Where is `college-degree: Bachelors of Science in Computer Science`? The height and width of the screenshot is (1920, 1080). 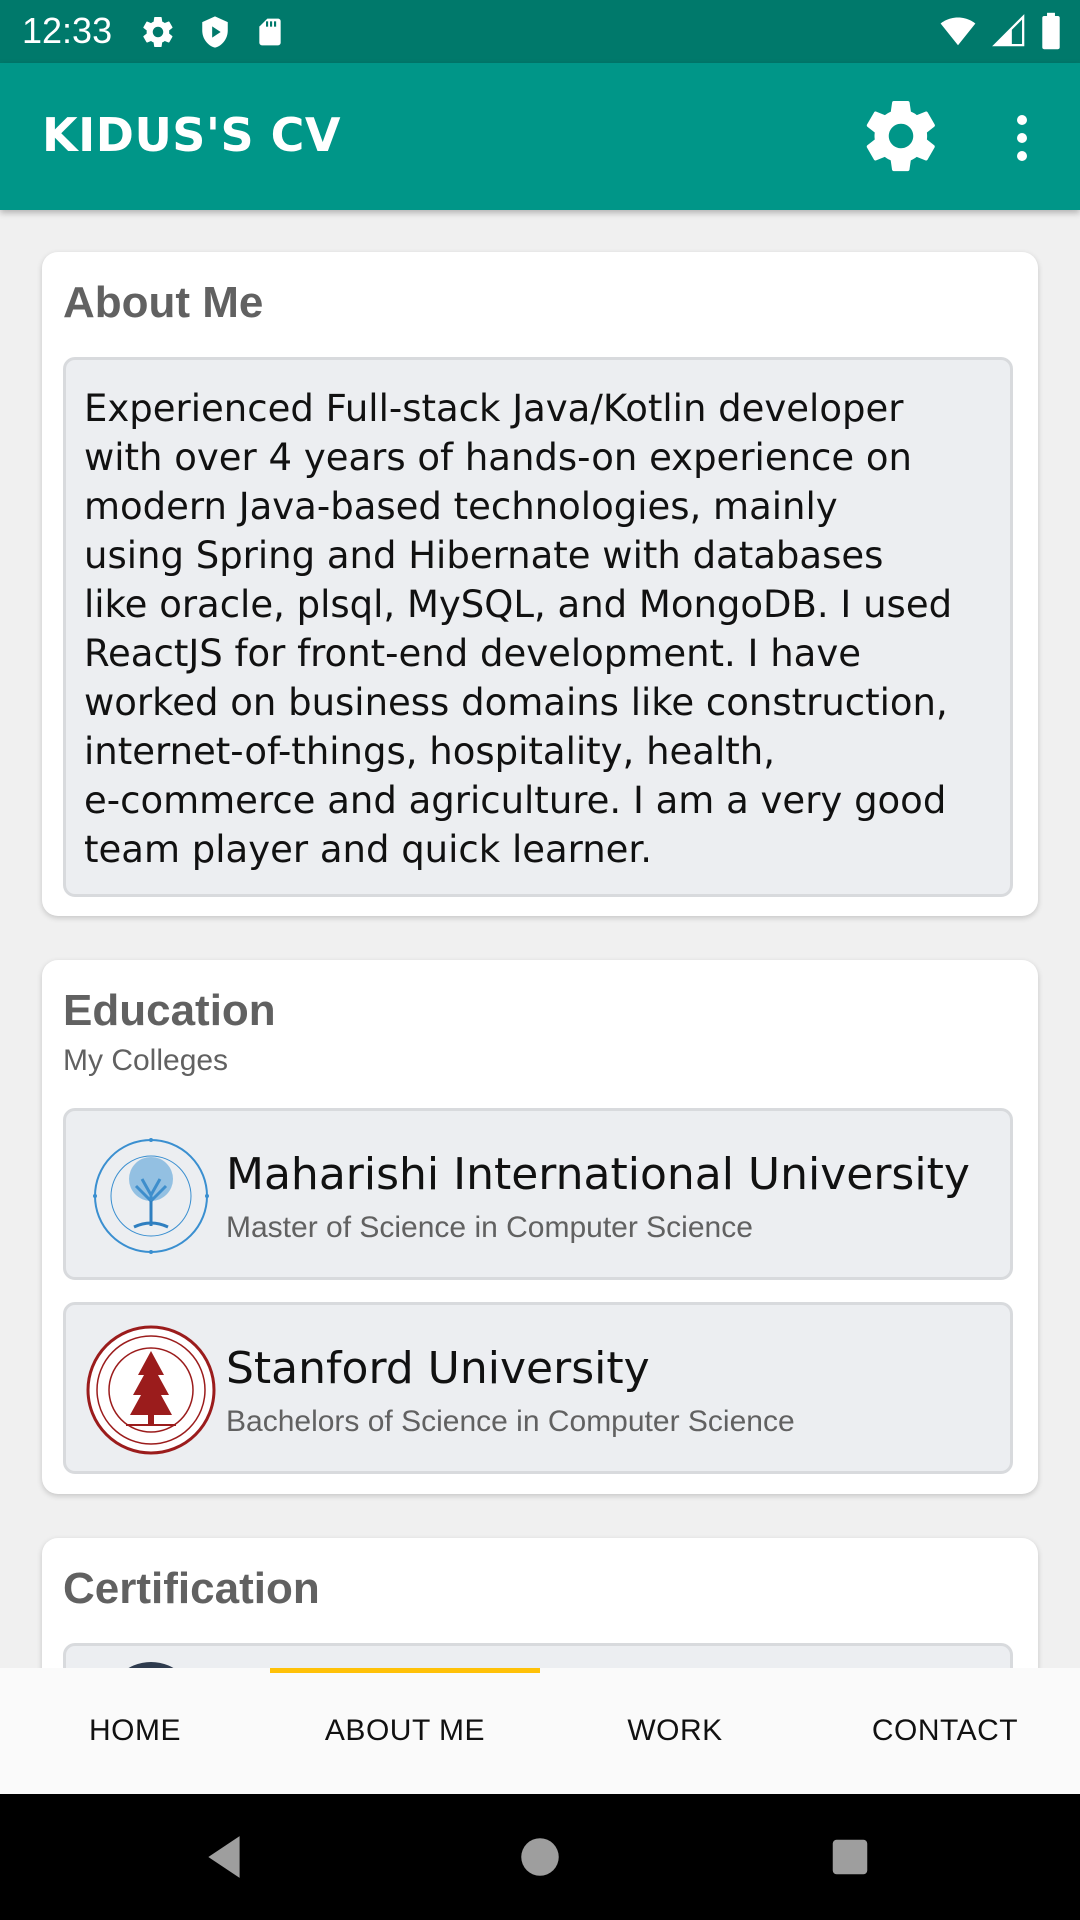
college-degree: Bachelors of Science in Computer Science is located at coordinates (510, 1421).